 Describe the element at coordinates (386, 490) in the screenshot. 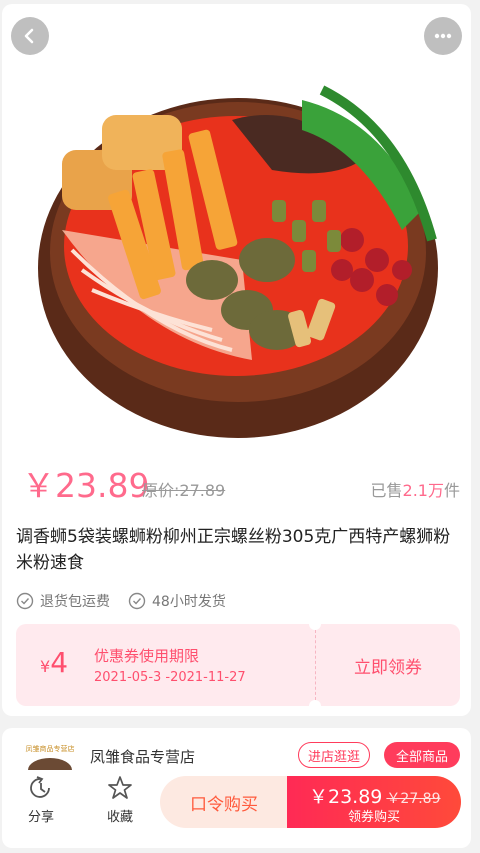

I see `sold-prefix: 已售` at that location.